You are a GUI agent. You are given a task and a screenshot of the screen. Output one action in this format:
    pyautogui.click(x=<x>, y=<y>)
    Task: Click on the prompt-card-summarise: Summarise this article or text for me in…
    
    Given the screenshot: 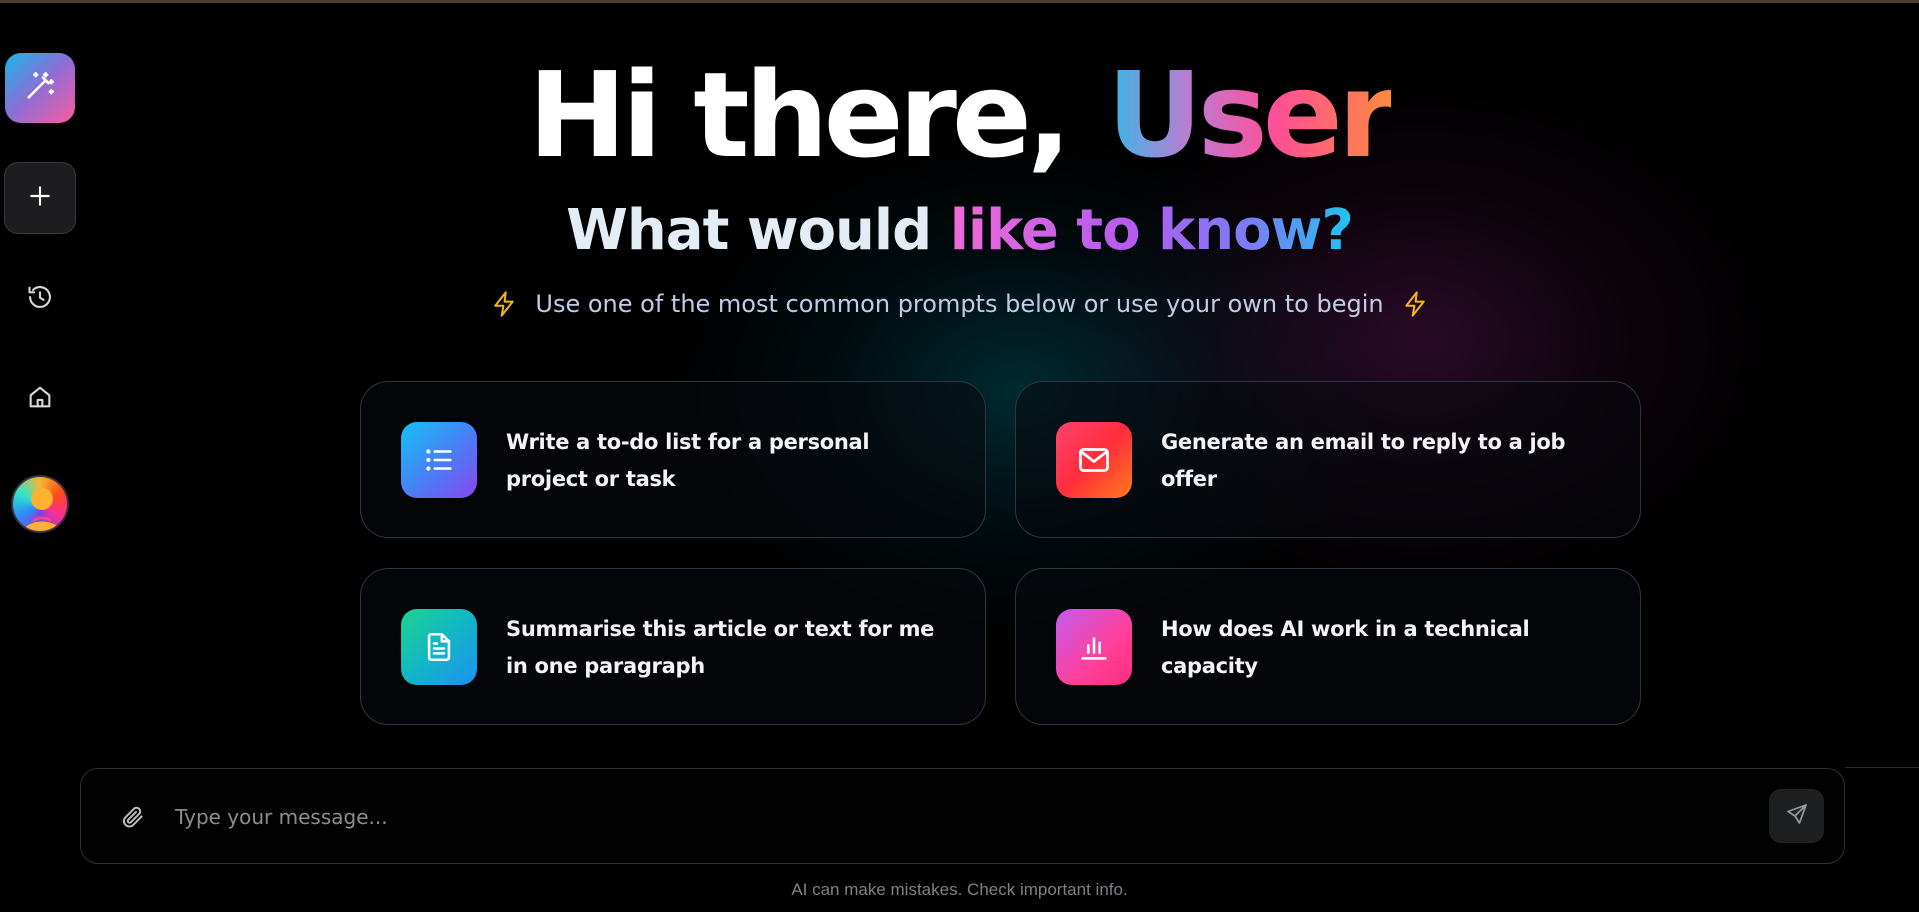 What is the action you would take?
    pyautogui.click(x=673, y=646)
    